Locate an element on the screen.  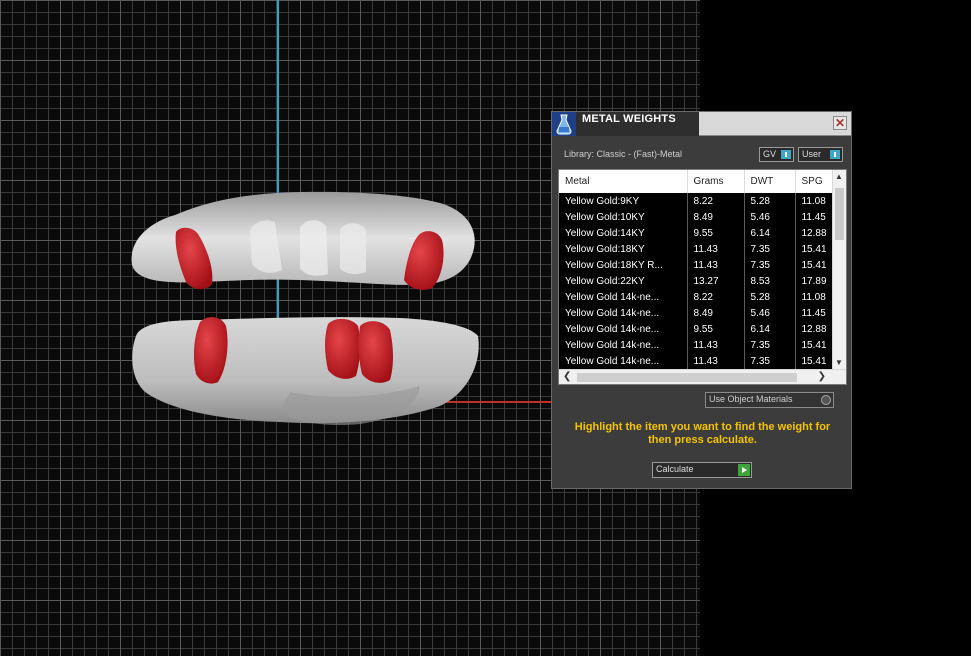
vertical-scrollbar: ▲ ▼ is located at coordinates (839, 269).